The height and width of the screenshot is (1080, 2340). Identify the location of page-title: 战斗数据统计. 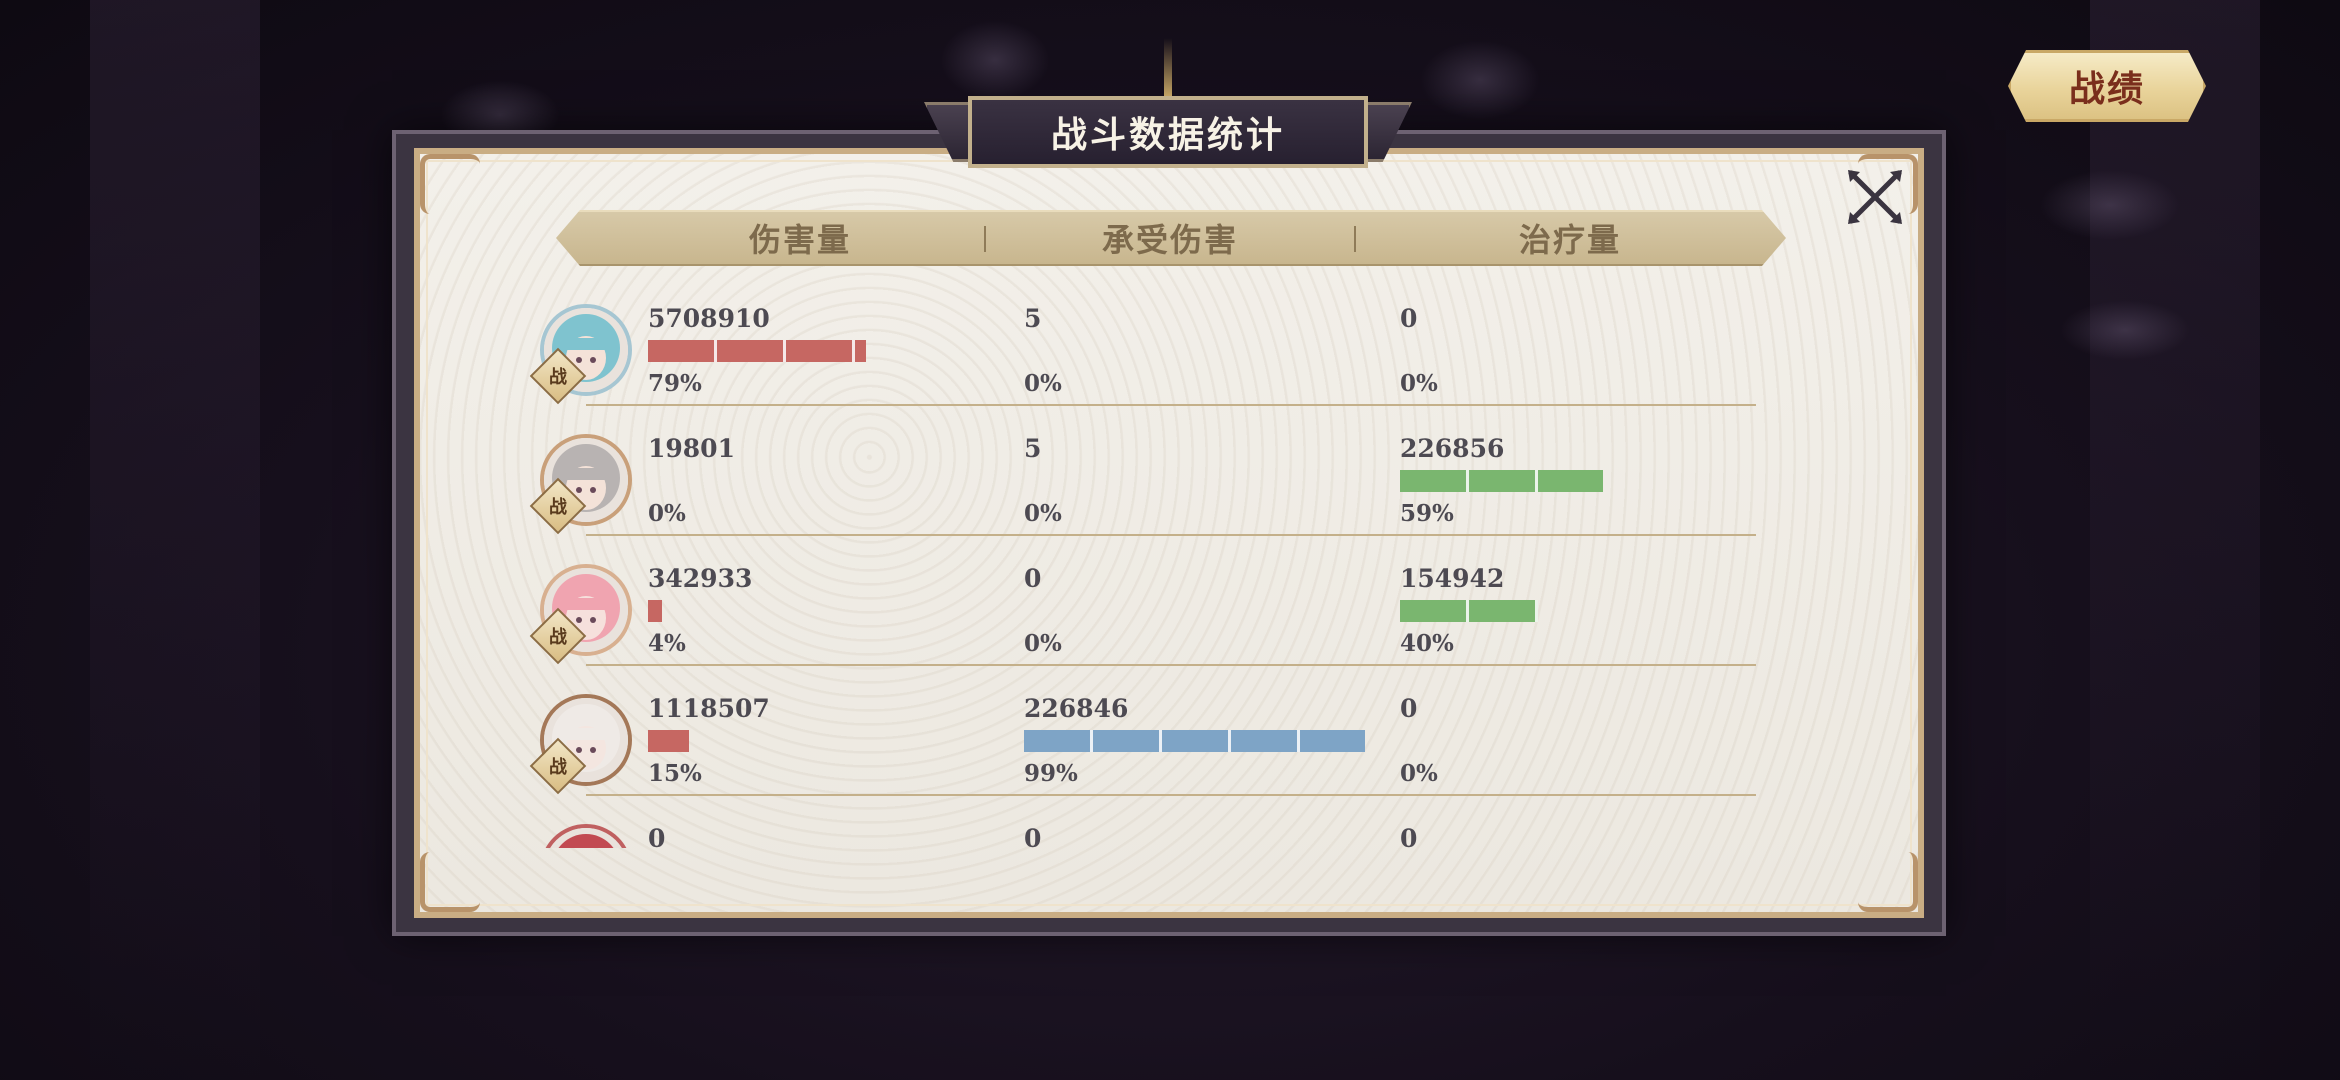
(1168, 132).